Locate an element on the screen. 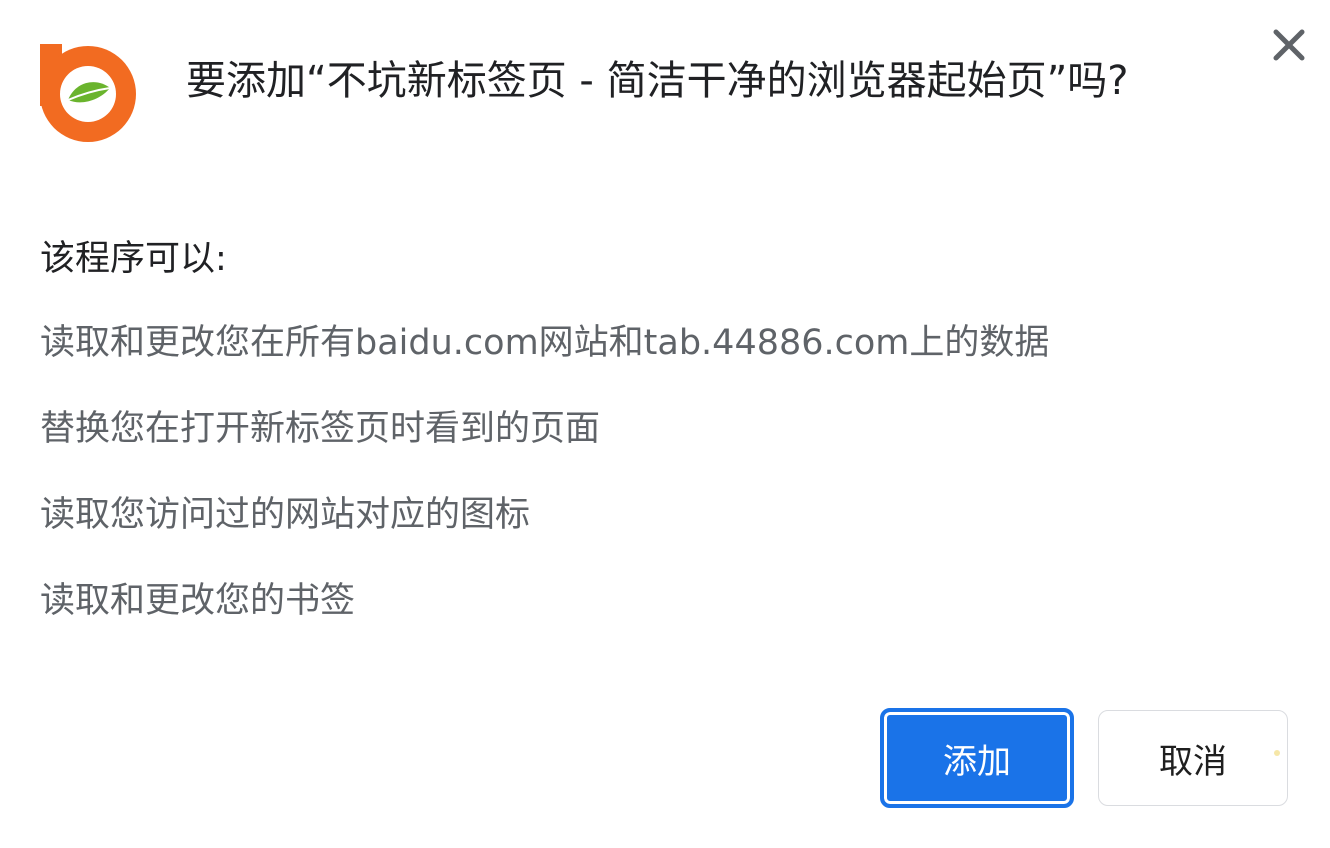  dialog-title: 要添加“不坑新标签页 - 简洁干净的浏览器起始页”吗? is located at coordinates (657, 81).